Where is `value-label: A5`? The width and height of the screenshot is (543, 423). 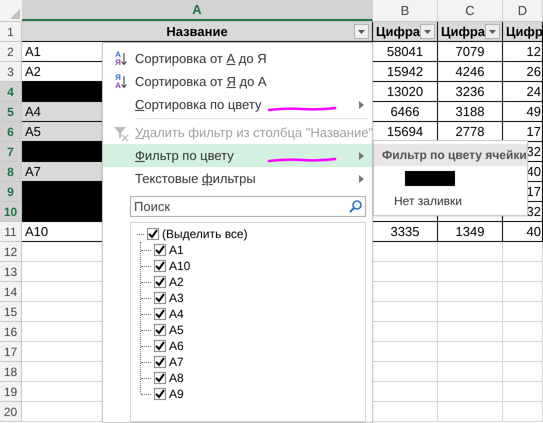
value-label: A5 is located at coordinates (176, 330).